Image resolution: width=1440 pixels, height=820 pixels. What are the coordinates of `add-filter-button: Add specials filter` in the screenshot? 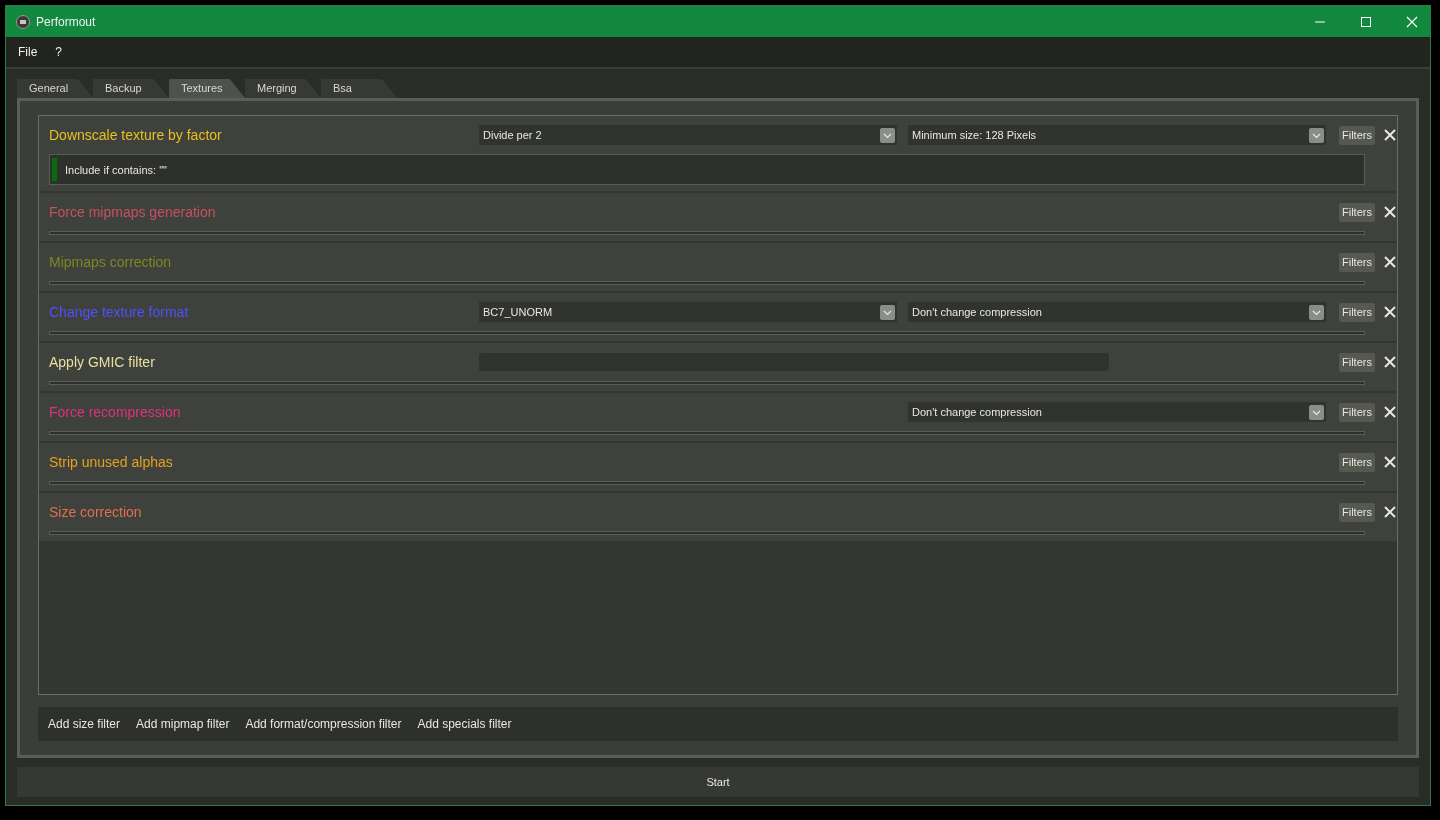 It's located at (464, 724).